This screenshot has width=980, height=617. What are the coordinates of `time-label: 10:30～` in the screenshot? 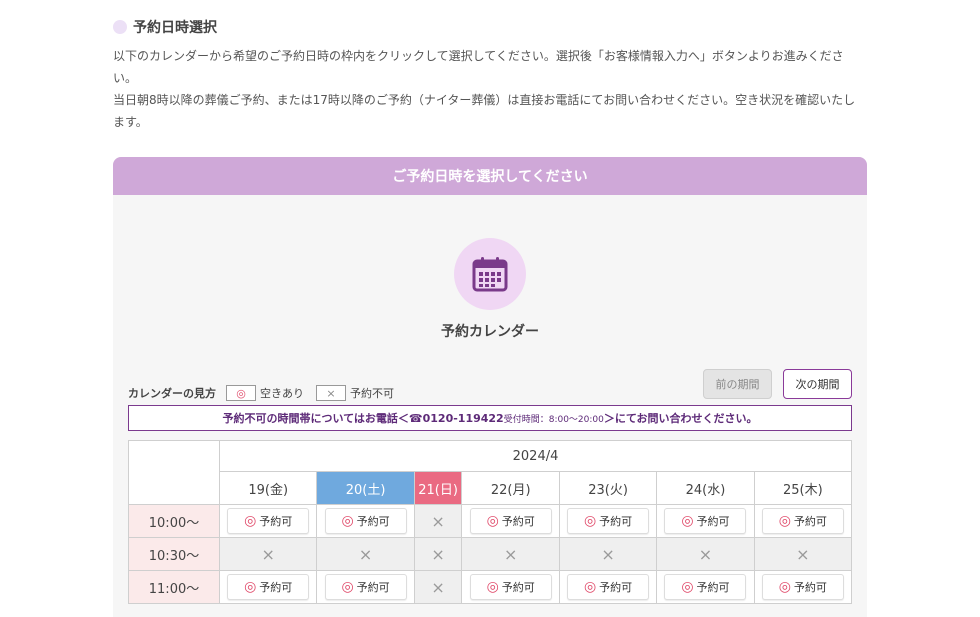 It's located at (174, 554).